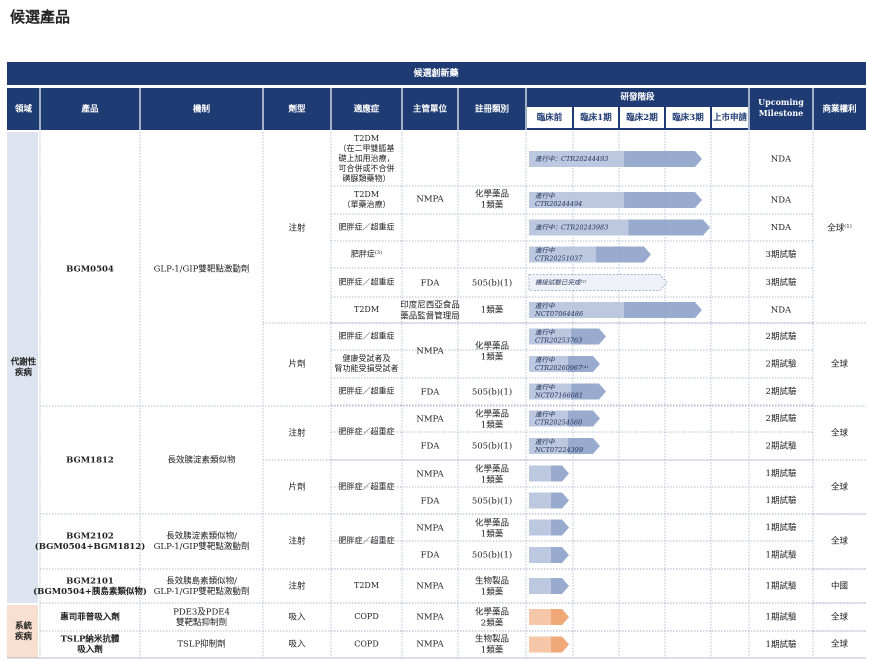 The width and height of the screenshot is (869, 661). What do you see at coordinates (90, 546) in the screenshot?
I see `product-name: (BGM0504+BGM1812)` at bounding box center [90, 546].